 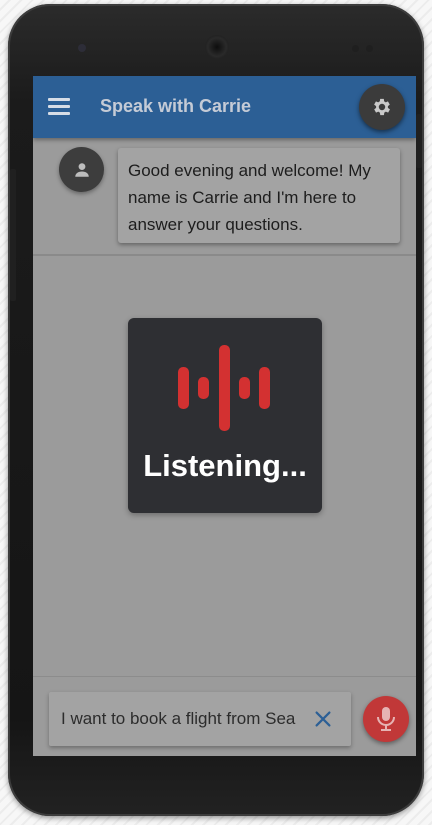 What do you see at coordinates (176, 106) in the screenshot?
I see `page-title: Speak with Carrie` at bounding box center [176, 106].